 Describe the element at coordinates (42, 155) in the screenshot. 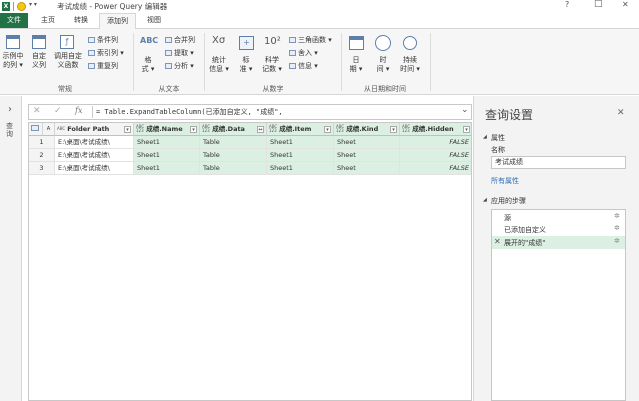

I see `row-number: 2` at that location.